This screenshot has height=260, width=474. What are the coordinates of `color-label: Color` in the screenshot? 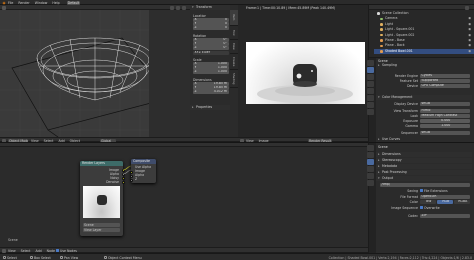 It's located at (413, 202).